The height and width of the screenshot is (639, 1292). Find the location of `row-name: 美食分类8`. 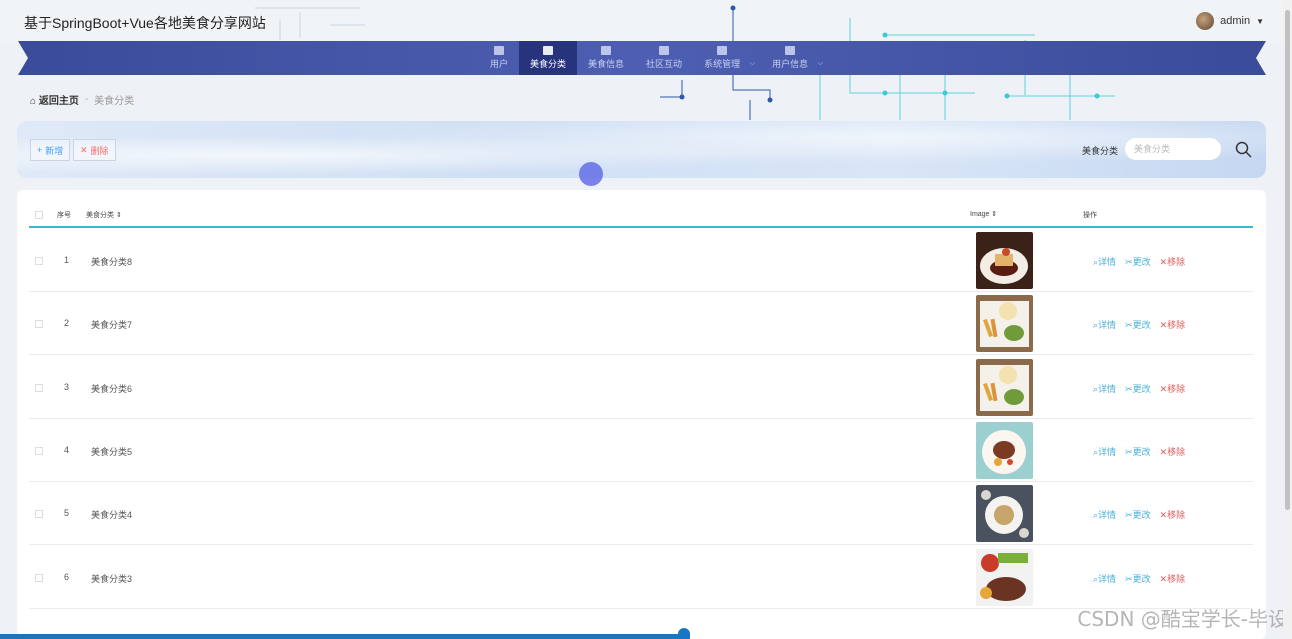

row-name: 美食分类8 is located at coordinates (112, 262).